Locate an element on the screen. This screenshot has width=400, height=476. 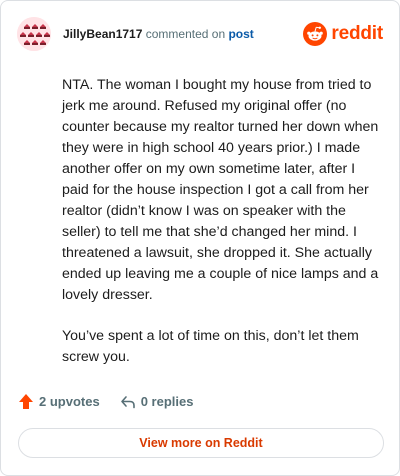
username-link: JillyBean1717 is located at coordinates (102, 34).